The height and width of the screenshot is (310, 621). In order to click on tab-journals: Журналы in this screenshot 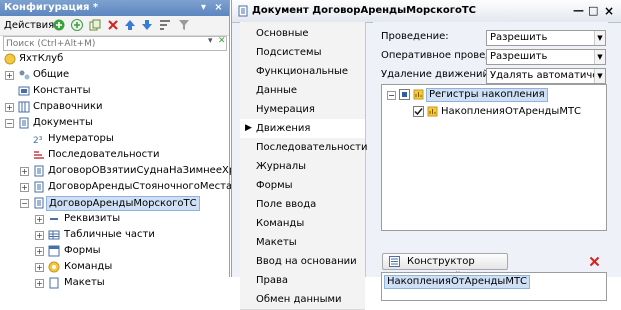, I will do `click(302, 167)`.